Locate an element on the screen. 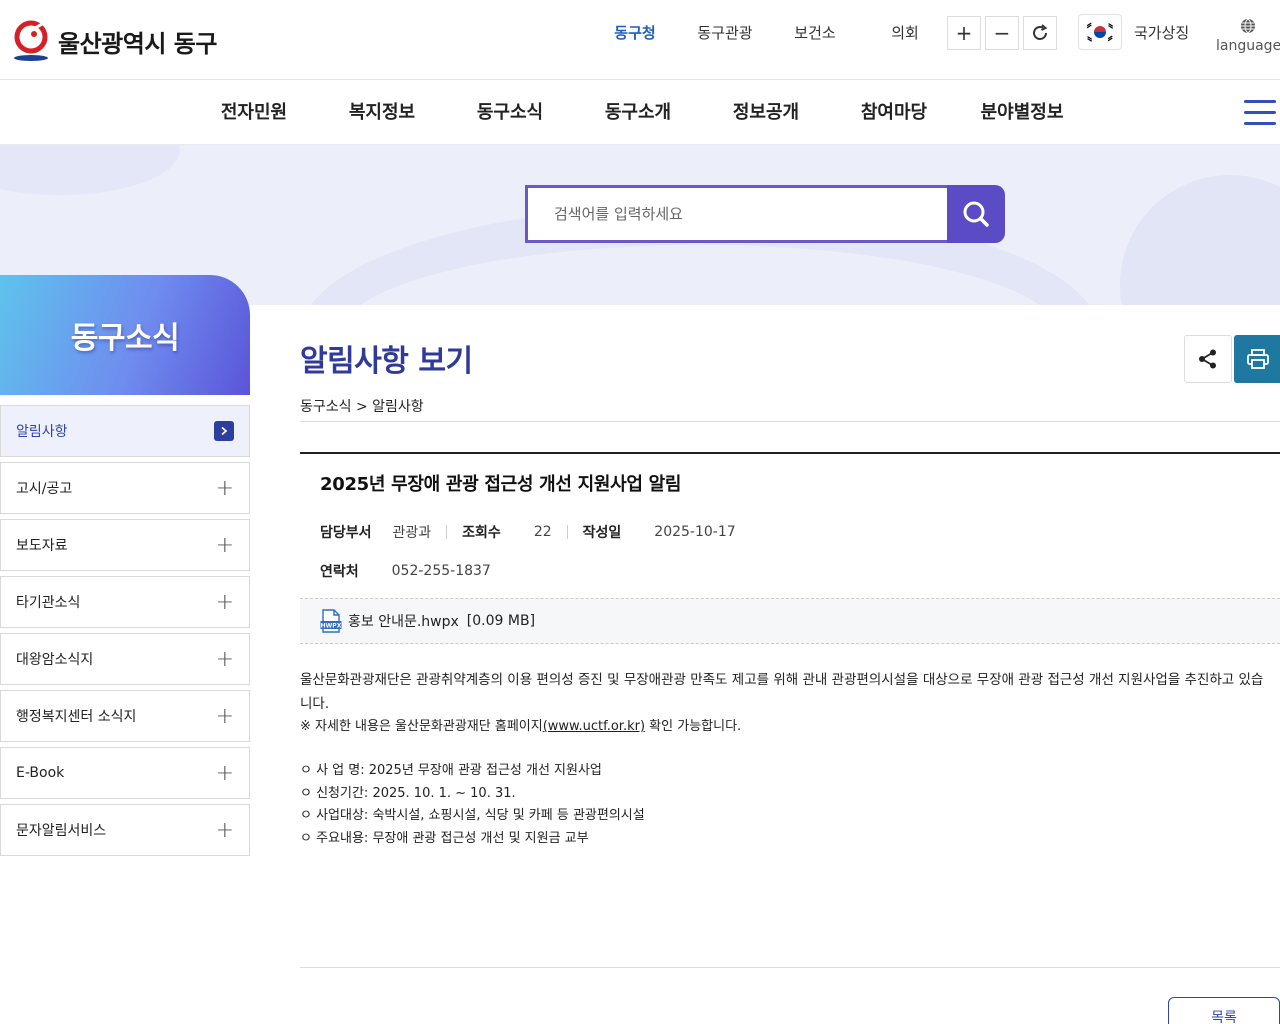  site-logo: 울산광역시 동구 is located at coordinates (114, 41).